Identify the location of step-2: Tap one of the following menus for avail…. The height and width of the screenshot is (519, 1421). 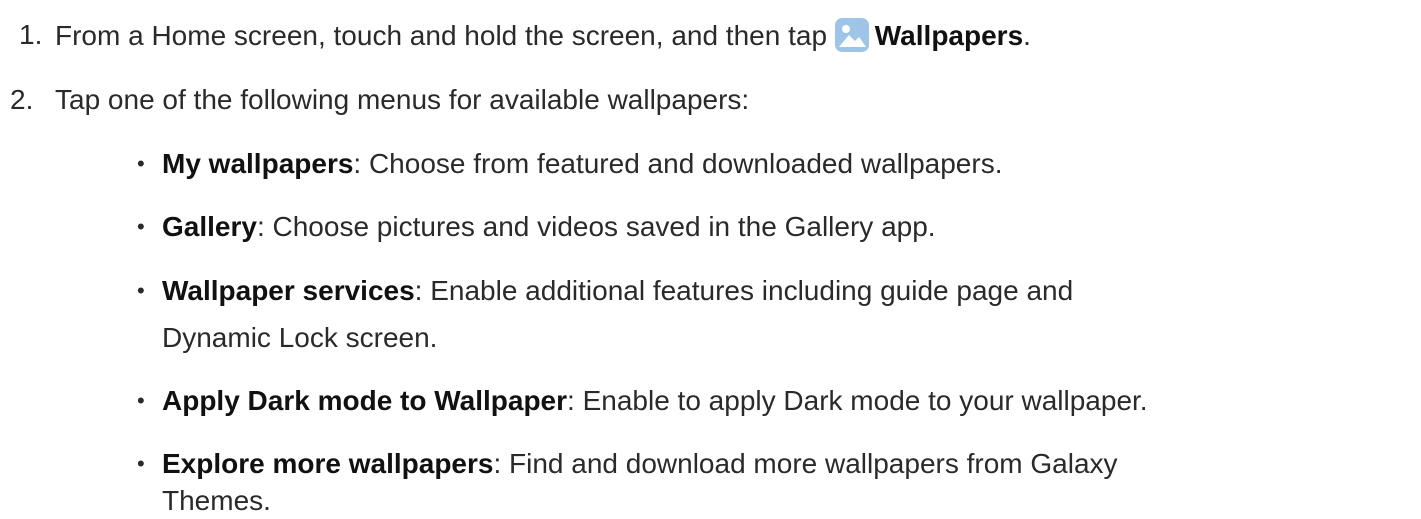
(402, 100).